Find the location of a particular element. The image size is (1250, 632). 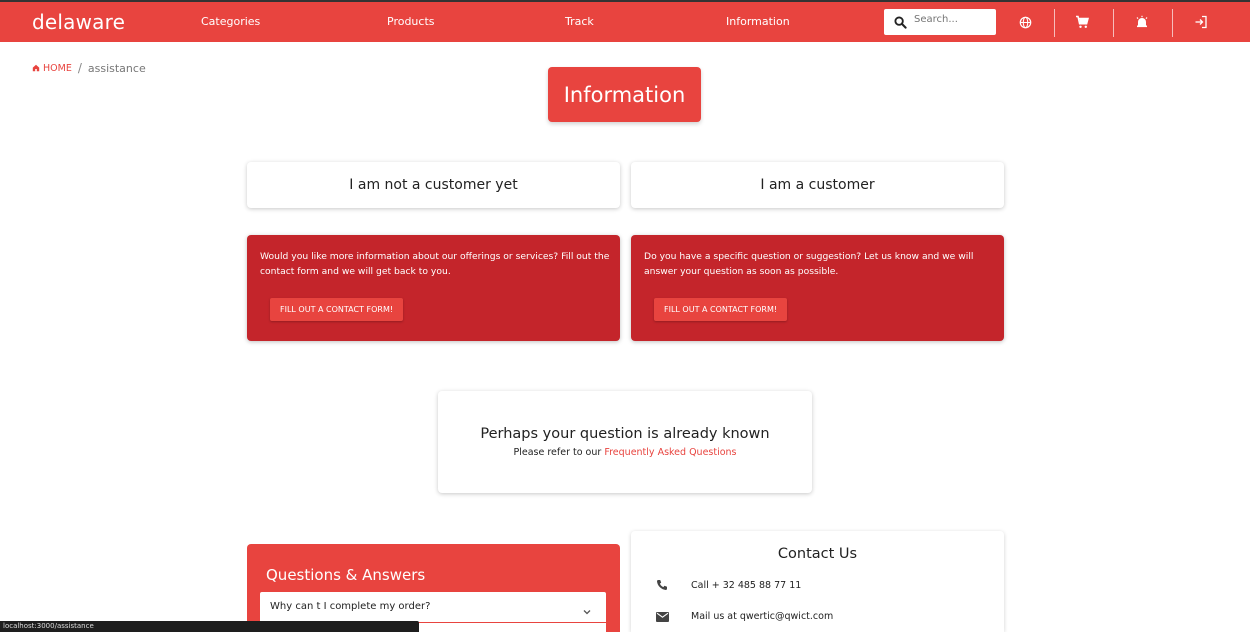

contact-title: Contact Us is located at coordinates (817, 554).